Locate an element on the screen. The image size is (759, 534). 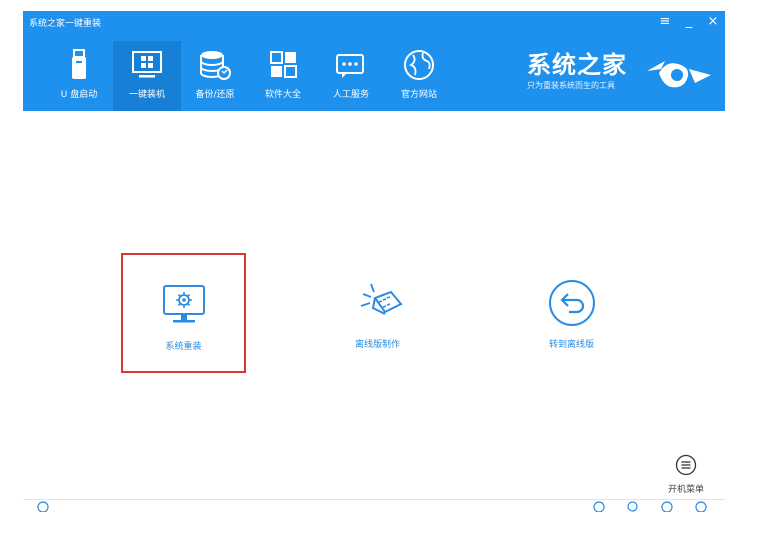
minimize-button: _ is located at coordinates (689, 22).